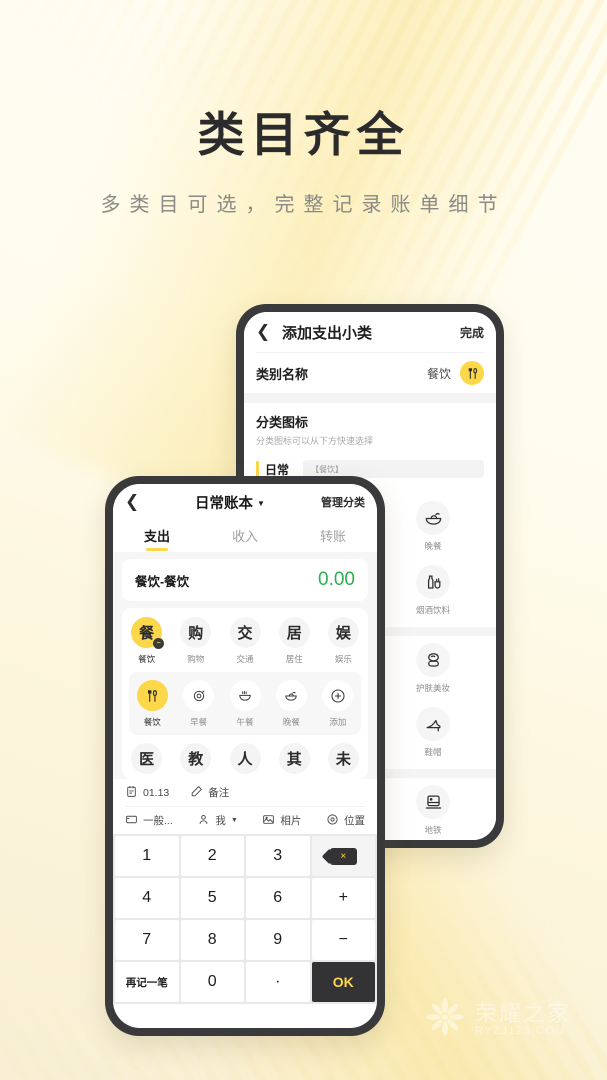  I want to click on category-entertainment: 娱 娱乐, so click(343, 641).